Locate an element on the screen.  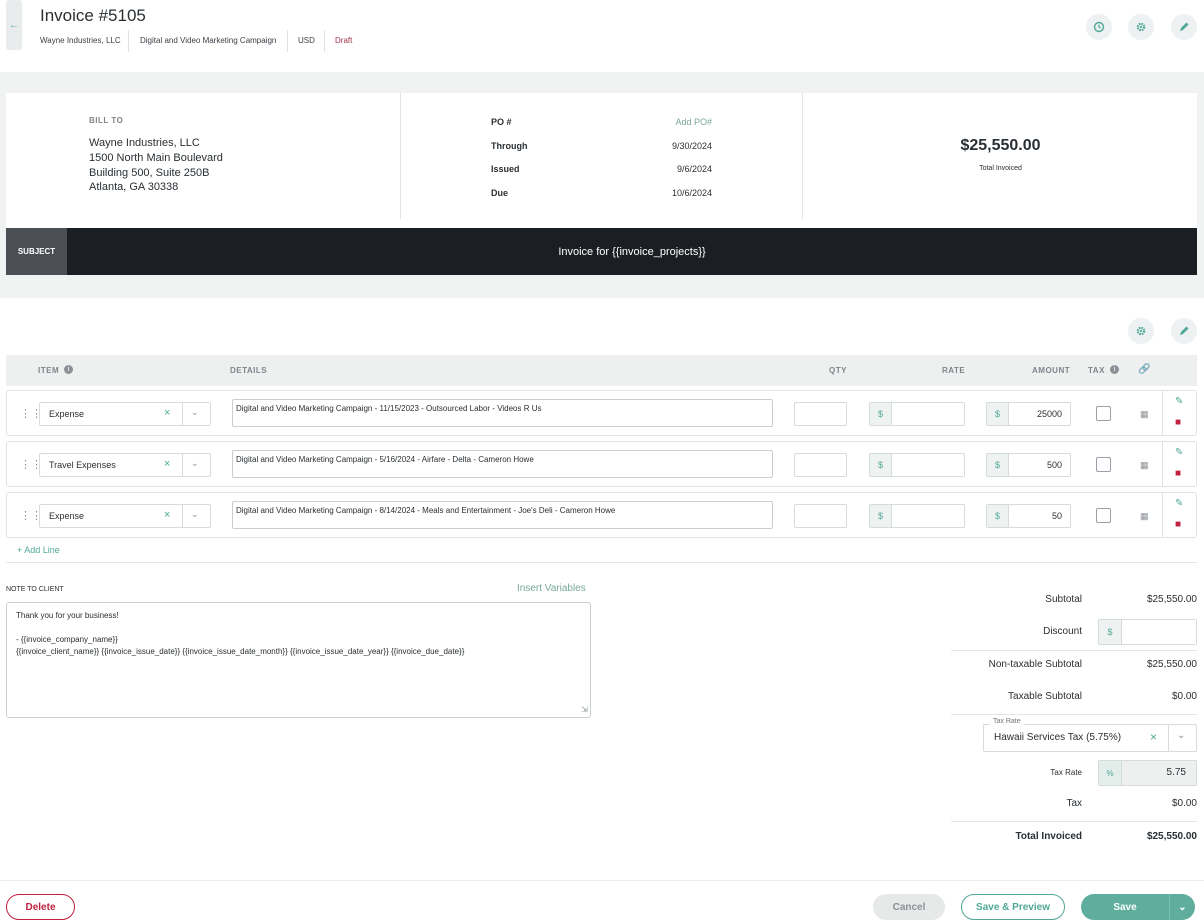
tax-rate-label: Tax Rate is located at coordinates (1066, 772).